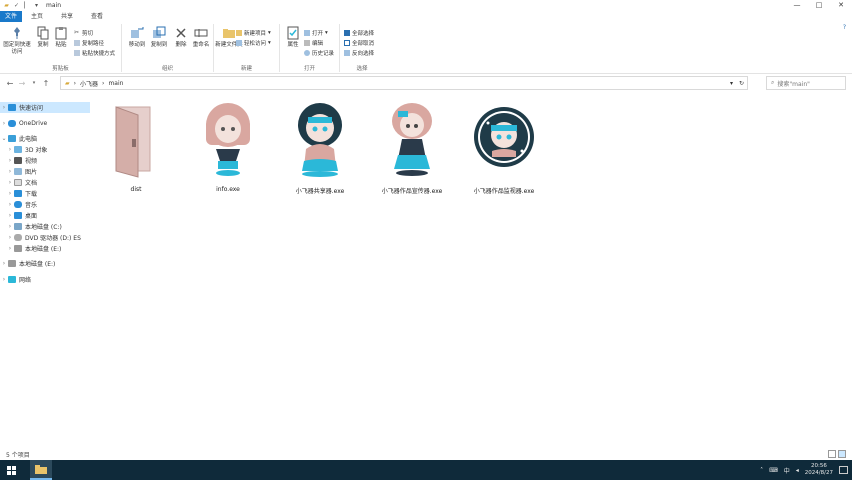 The image size is (852, 480). What do you see at coordinates (26, 5) in the screenshot?
I see `pin-icon: ▏` at bounding box center [26, 5].